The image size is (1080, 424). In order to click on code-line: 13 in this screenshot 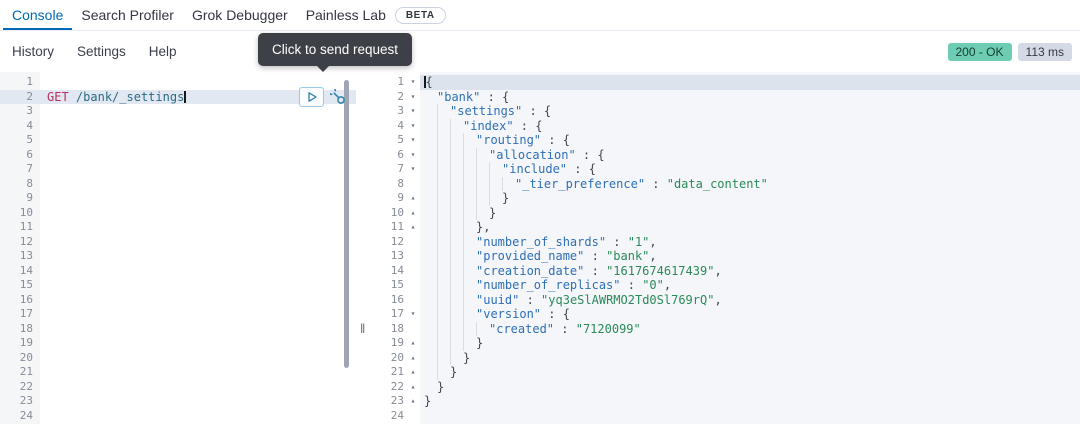, I will do `click(26, 255)`.